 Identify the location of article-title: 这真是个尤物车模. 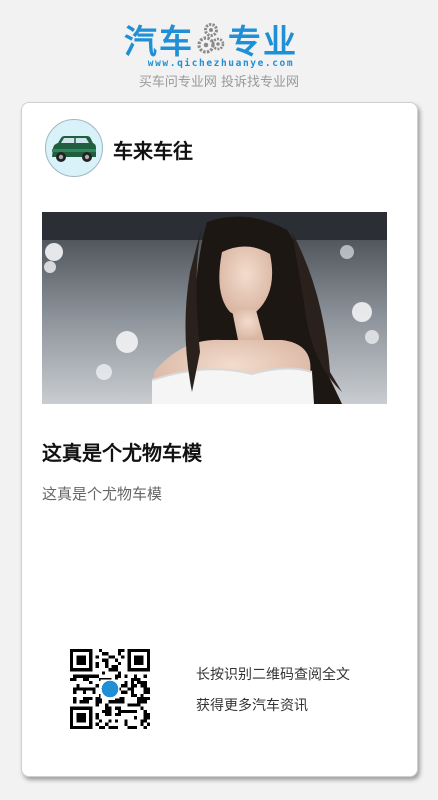
(122, 453).